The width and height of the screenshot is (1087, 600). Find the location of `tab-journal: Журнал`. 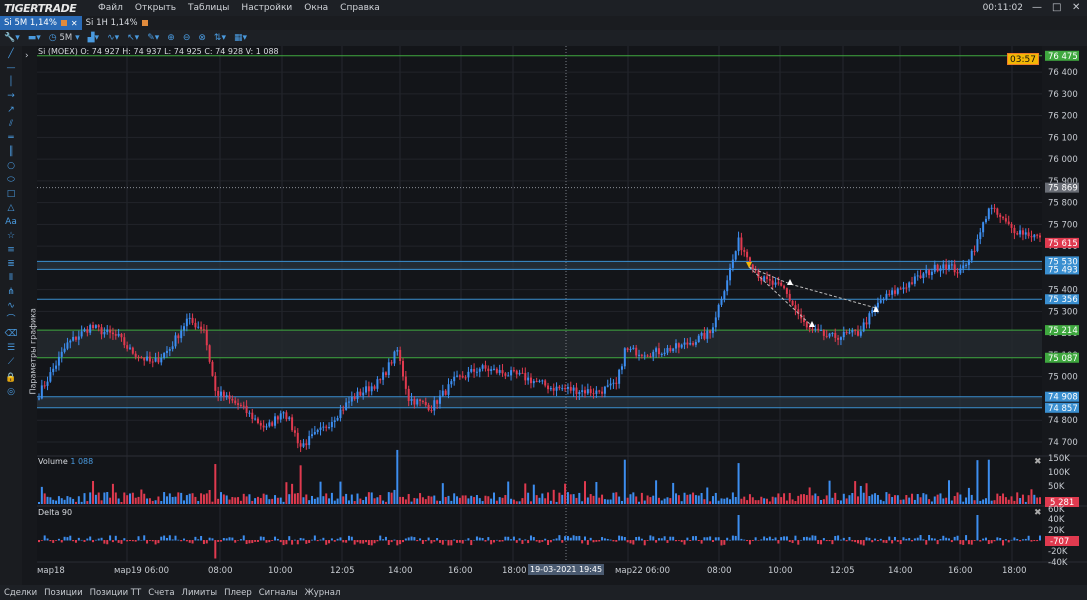

tab-journal: Журнал is located at coordinates (322, 593).